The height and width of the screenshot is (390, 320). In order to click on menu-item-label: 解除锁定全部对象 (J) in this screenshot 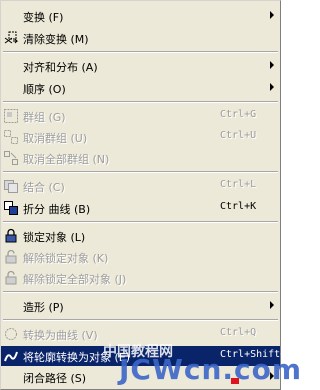, I will do `click(75, 279)`.